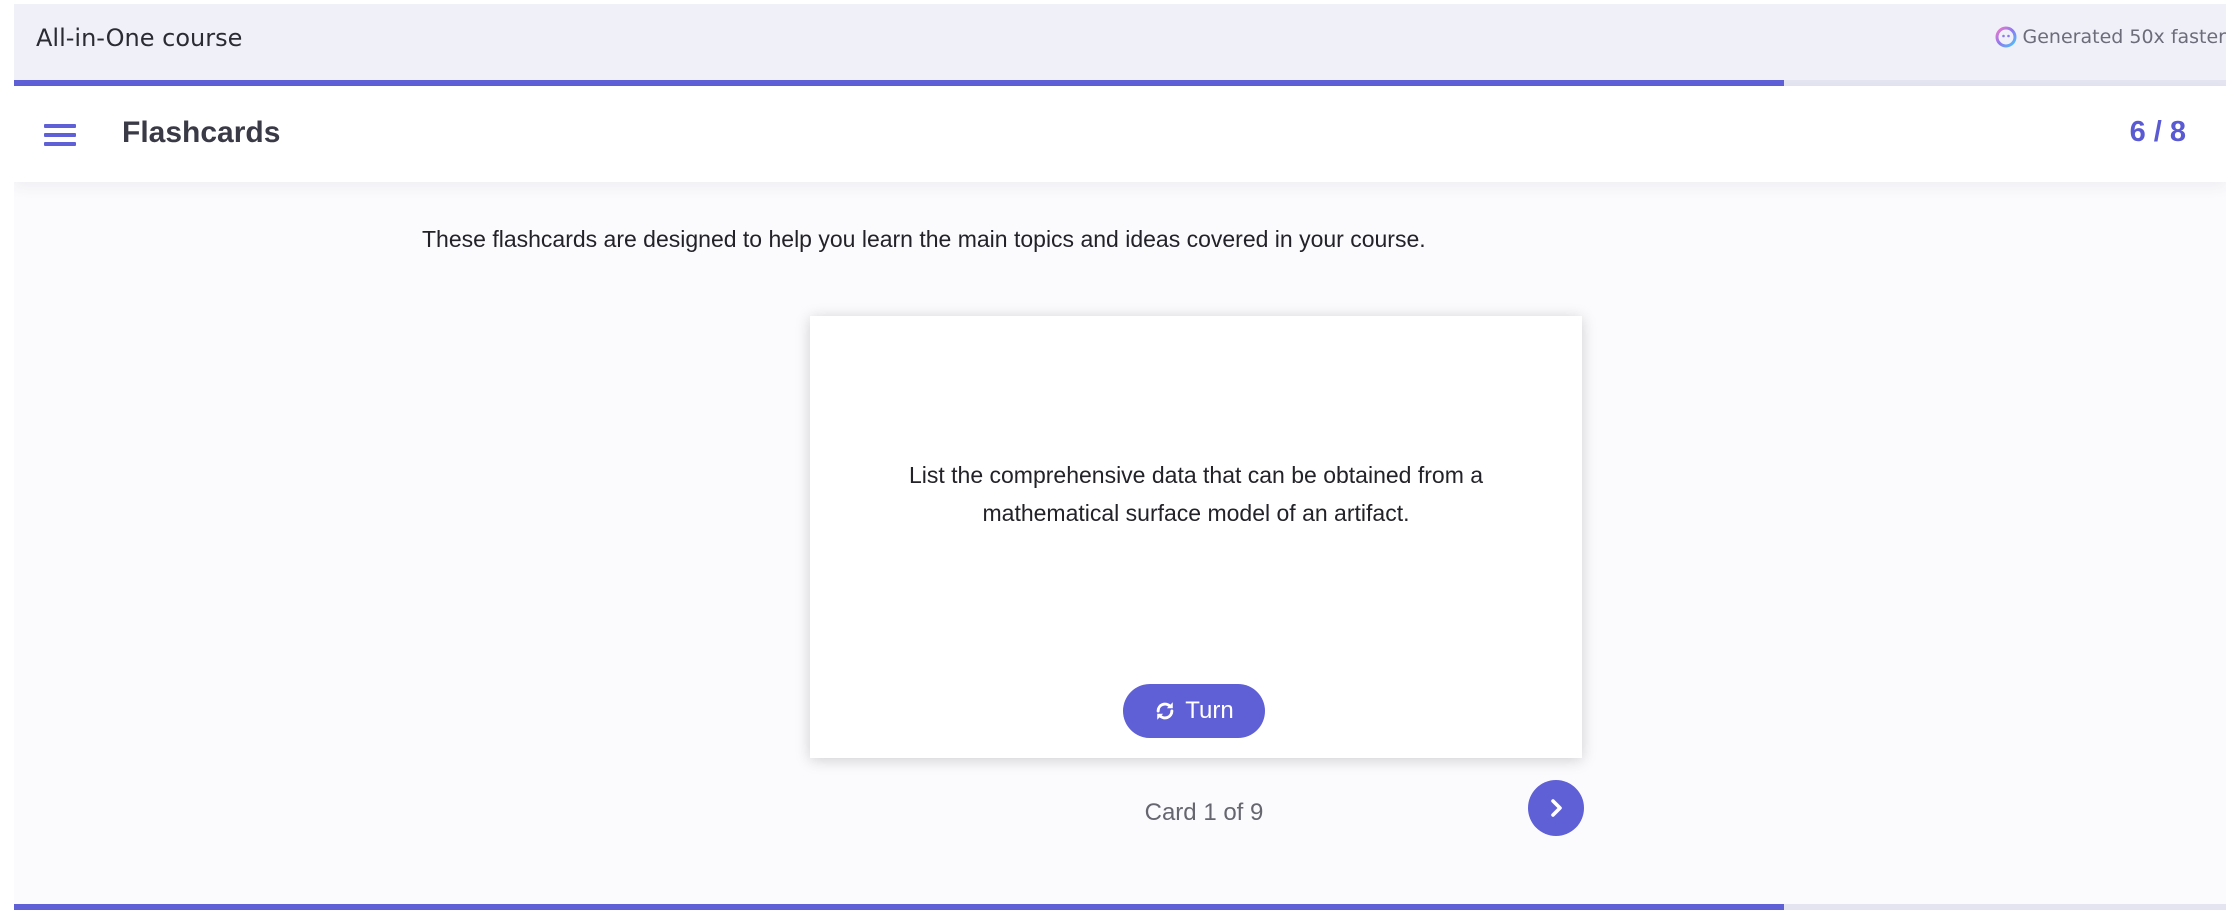 This screenshot has height=910, width=2226. What do you see at coordinates (1120, 42) in the screenshot?
I see `top-bar: All-in-One course Generated 50x faster` at bounding box center [1120, 42].